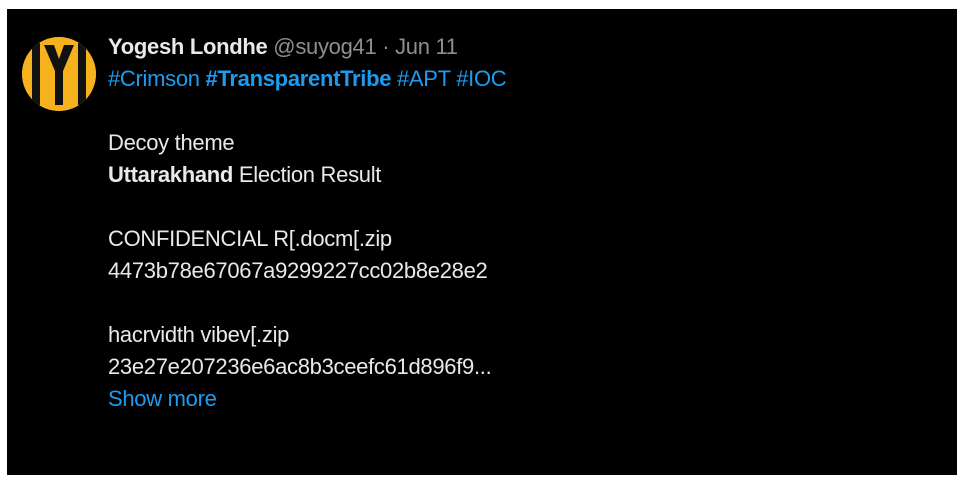 The image size is (966, 484). What do you see at coordinates (523, 47) in the screenshot?
I see `tweet-header: Yogesh Londhe @suyog41 · Jun 11` at bounding box center [523, 47].